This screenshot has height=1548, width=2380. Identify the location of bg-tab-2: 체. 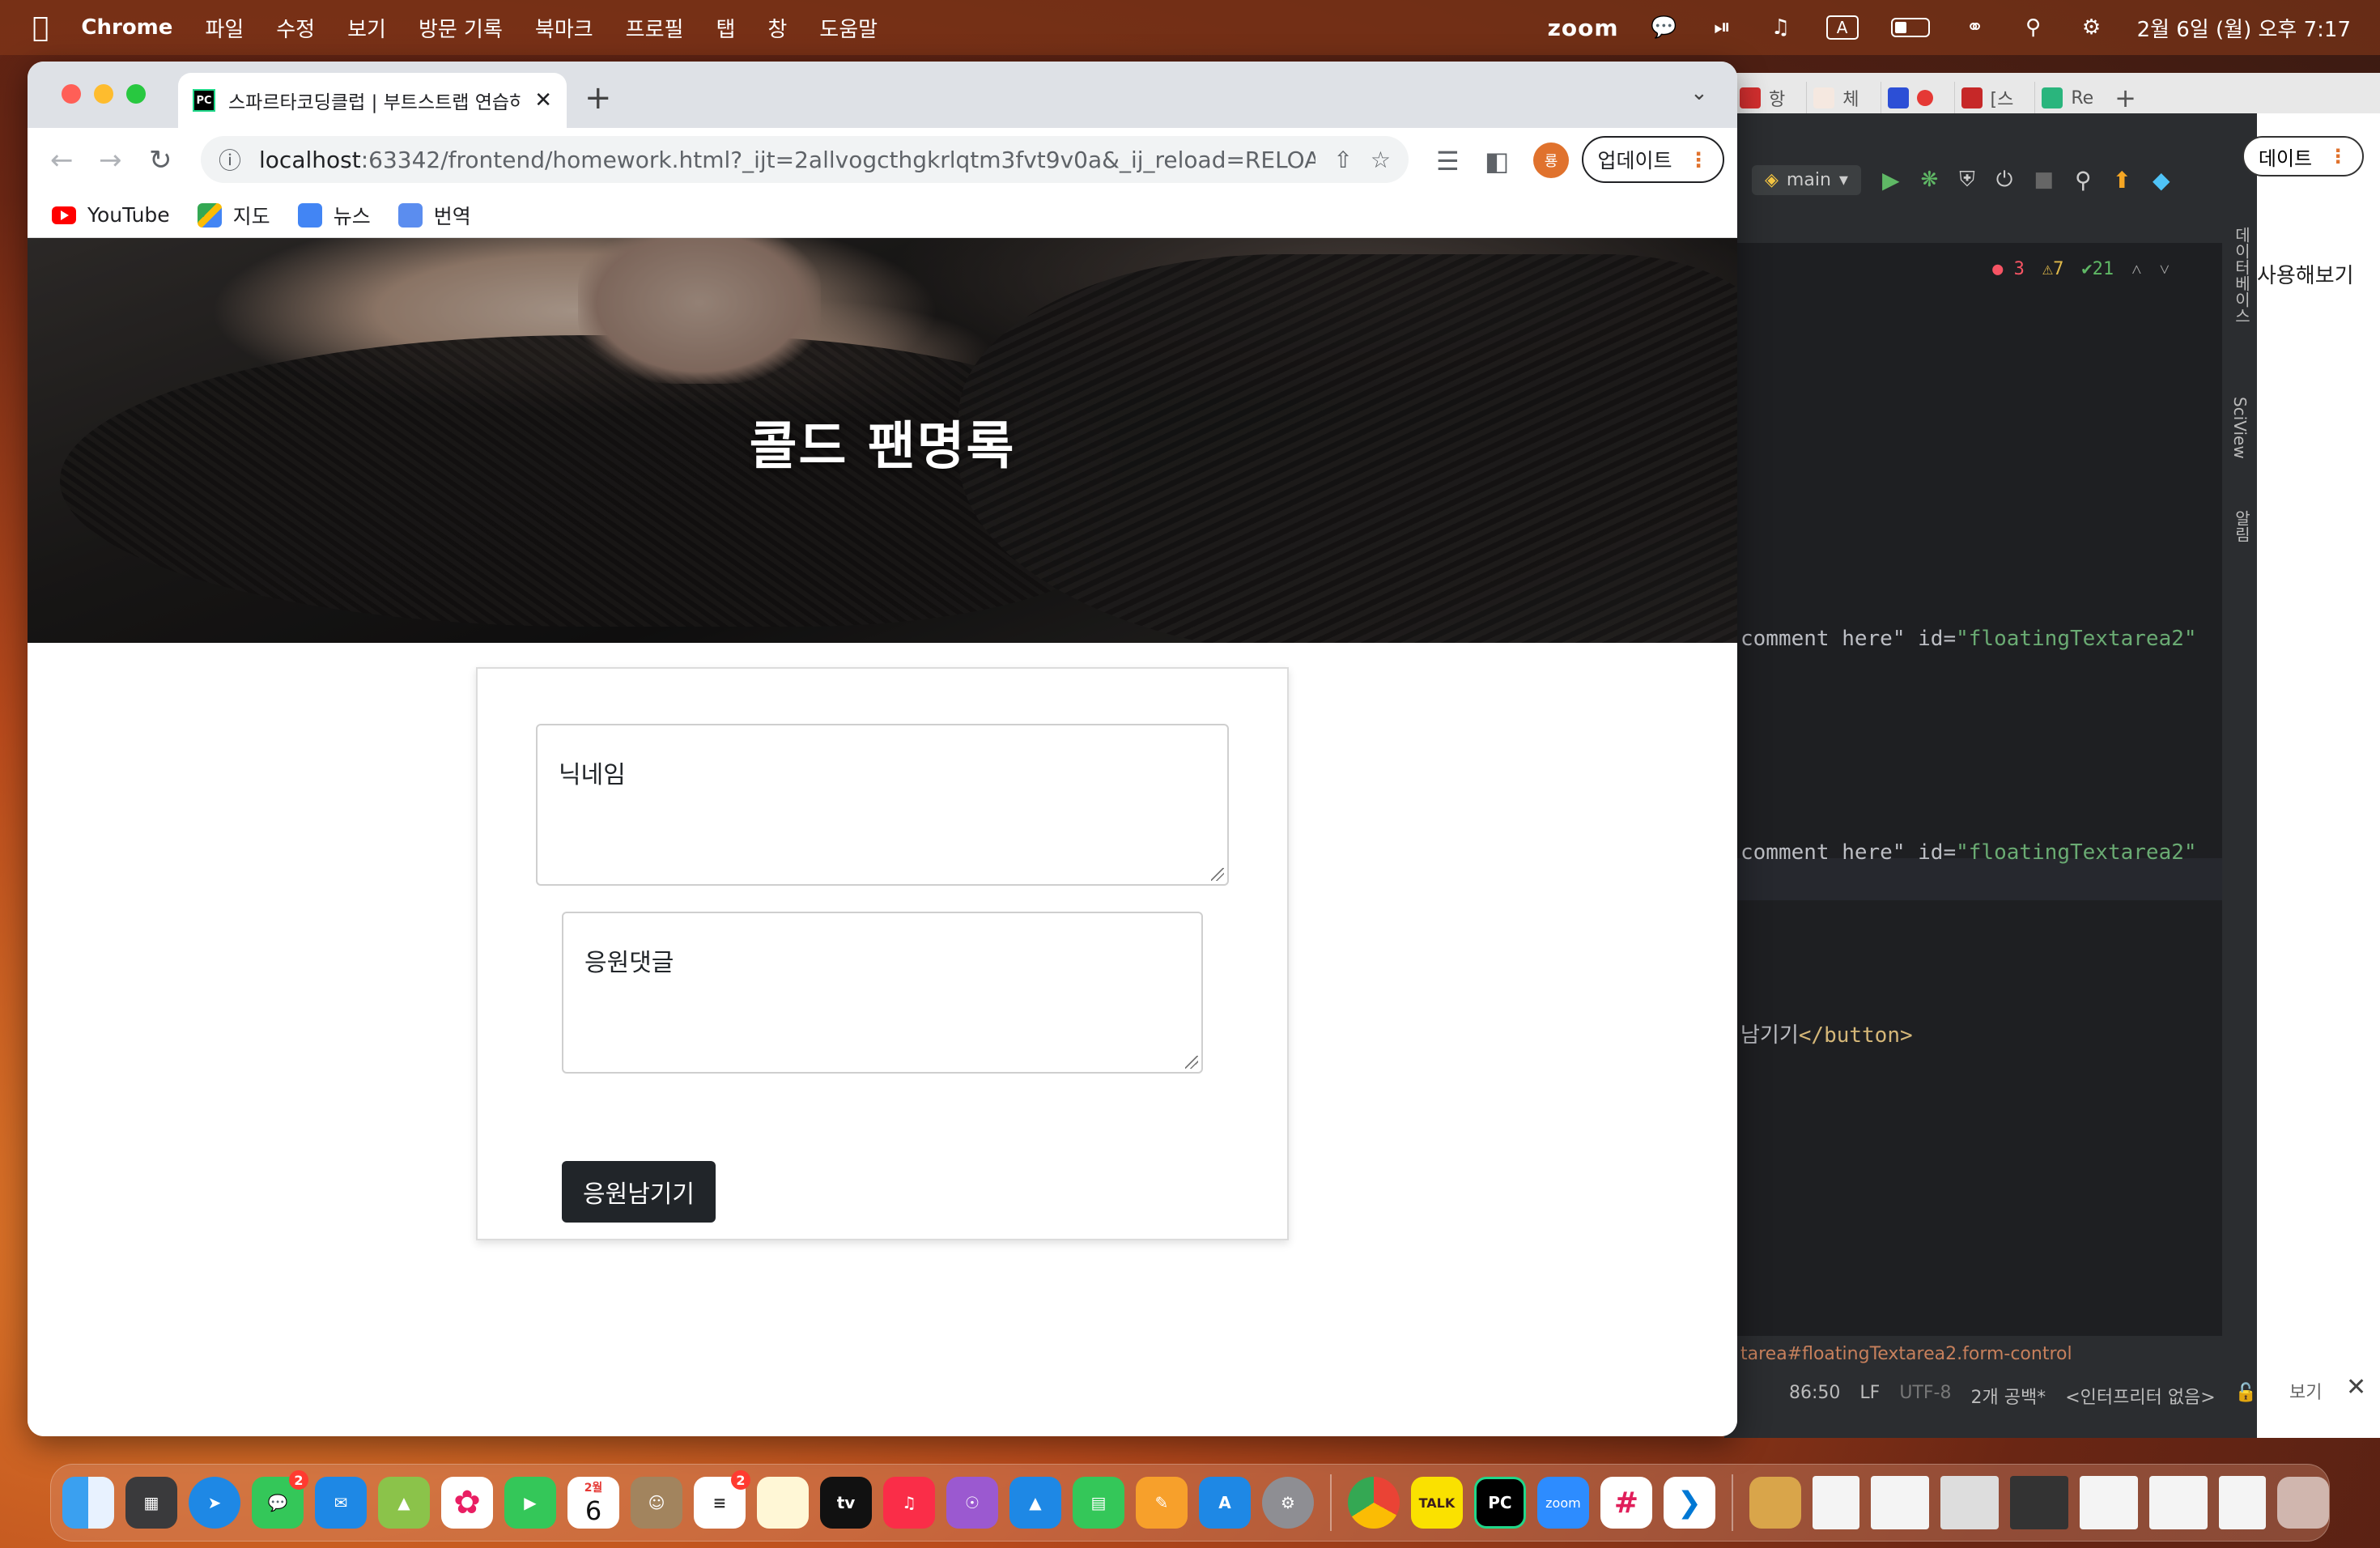
(1835, 98).